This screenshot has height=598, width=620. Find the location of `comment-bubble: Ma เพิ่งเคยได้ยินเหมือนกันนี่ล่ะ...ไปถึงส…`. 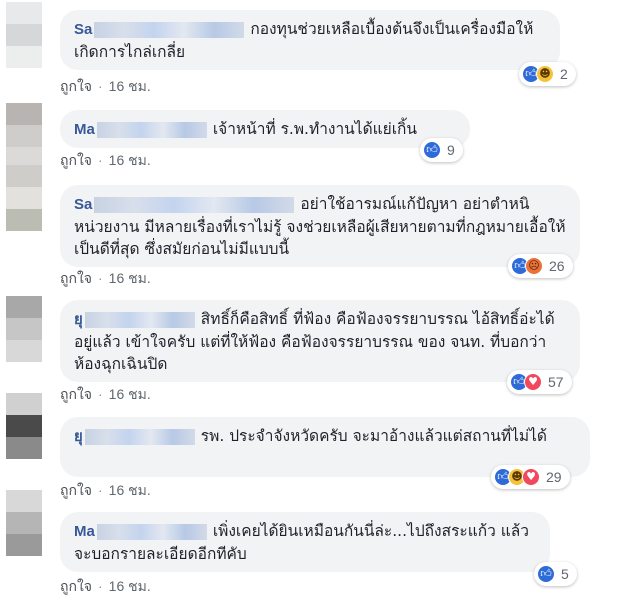

comment-bubble: Ma เพิ่งเคยได้ยินเหมือนกันนี่ล่ะ...ไปถึงส… is located at coordinates (305, 542).